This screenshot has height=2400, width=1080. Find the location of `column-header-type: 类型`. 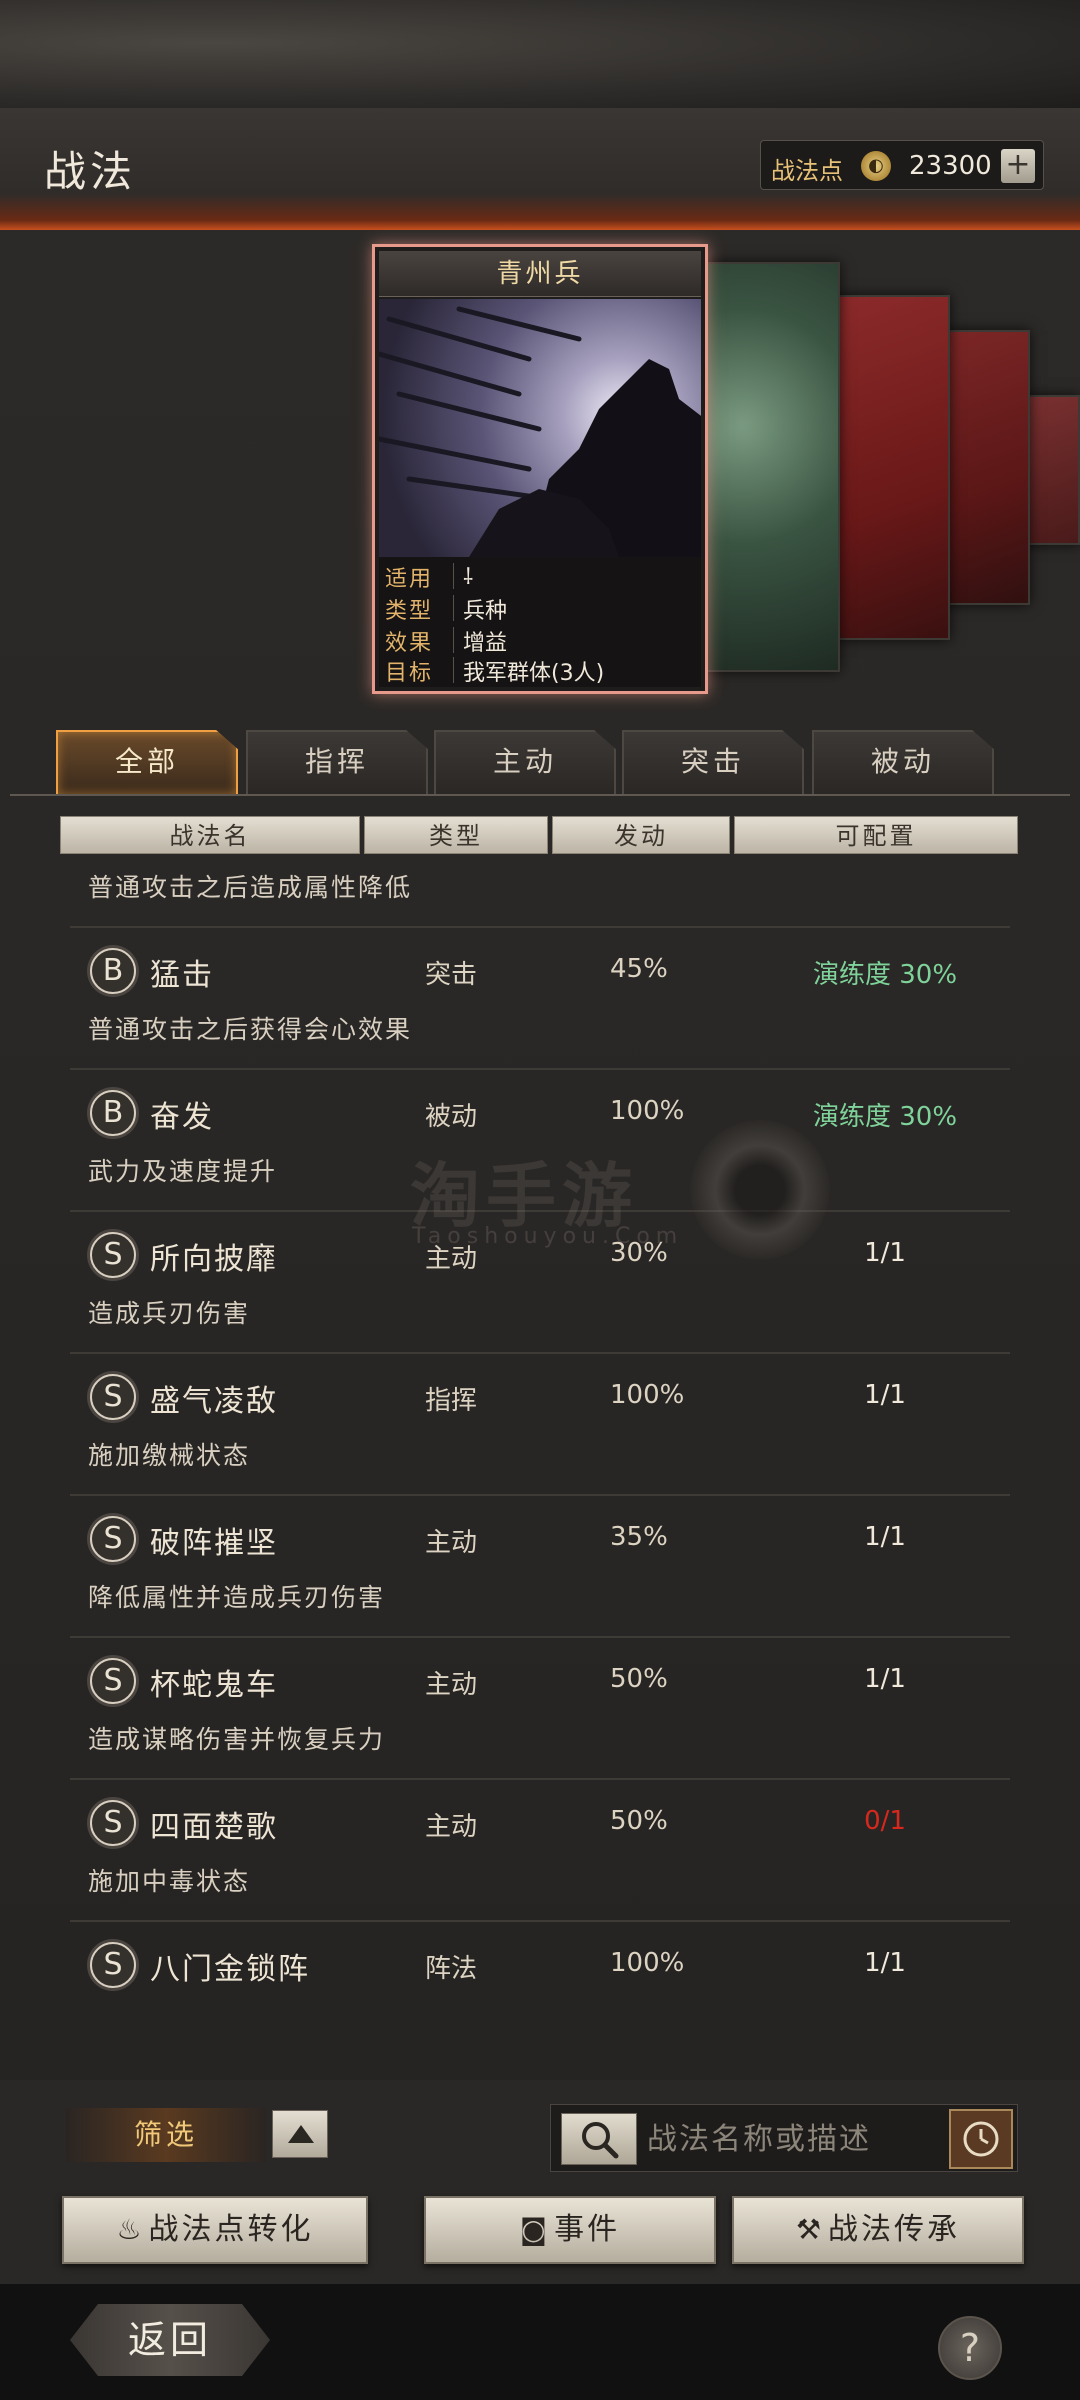

column-header-type: 类型 is located at coordinates (456, 835).